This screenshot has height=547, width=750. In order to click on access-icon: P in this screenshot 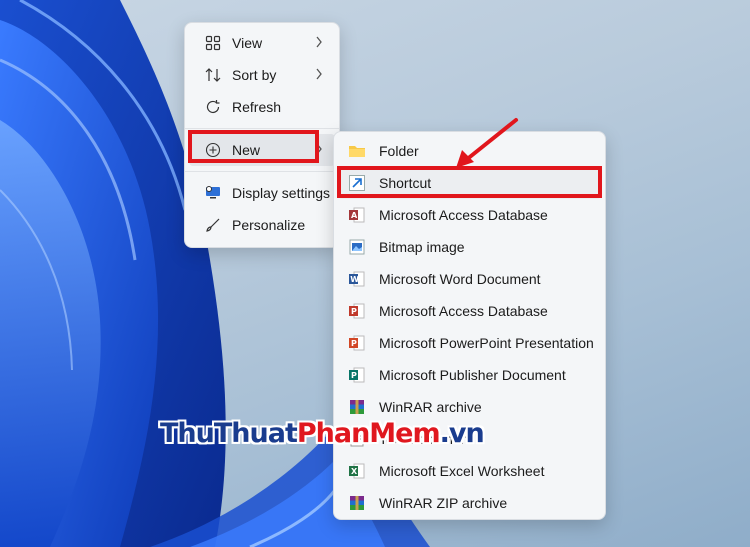, I will do `click(357, 311)`.